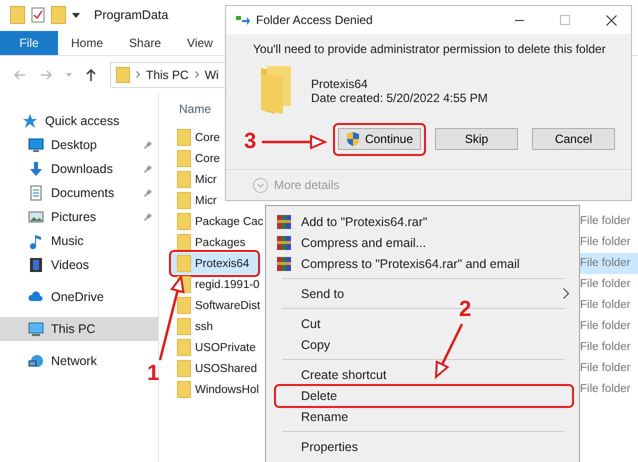 This screenshot has width=638, height=462. Describe the element at coordinates (36, 145) in the screenshot. I see `monitor-icon` at that location.